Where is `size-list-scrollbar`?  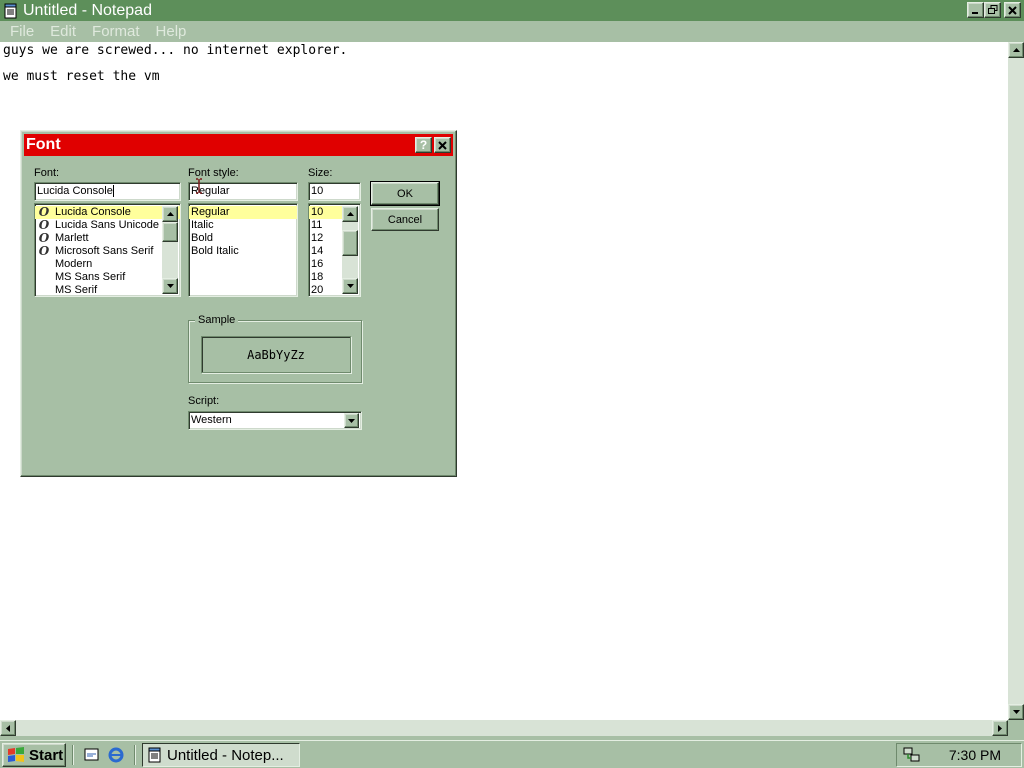
size-list-scrollbar is located at coordinates (350, 250).